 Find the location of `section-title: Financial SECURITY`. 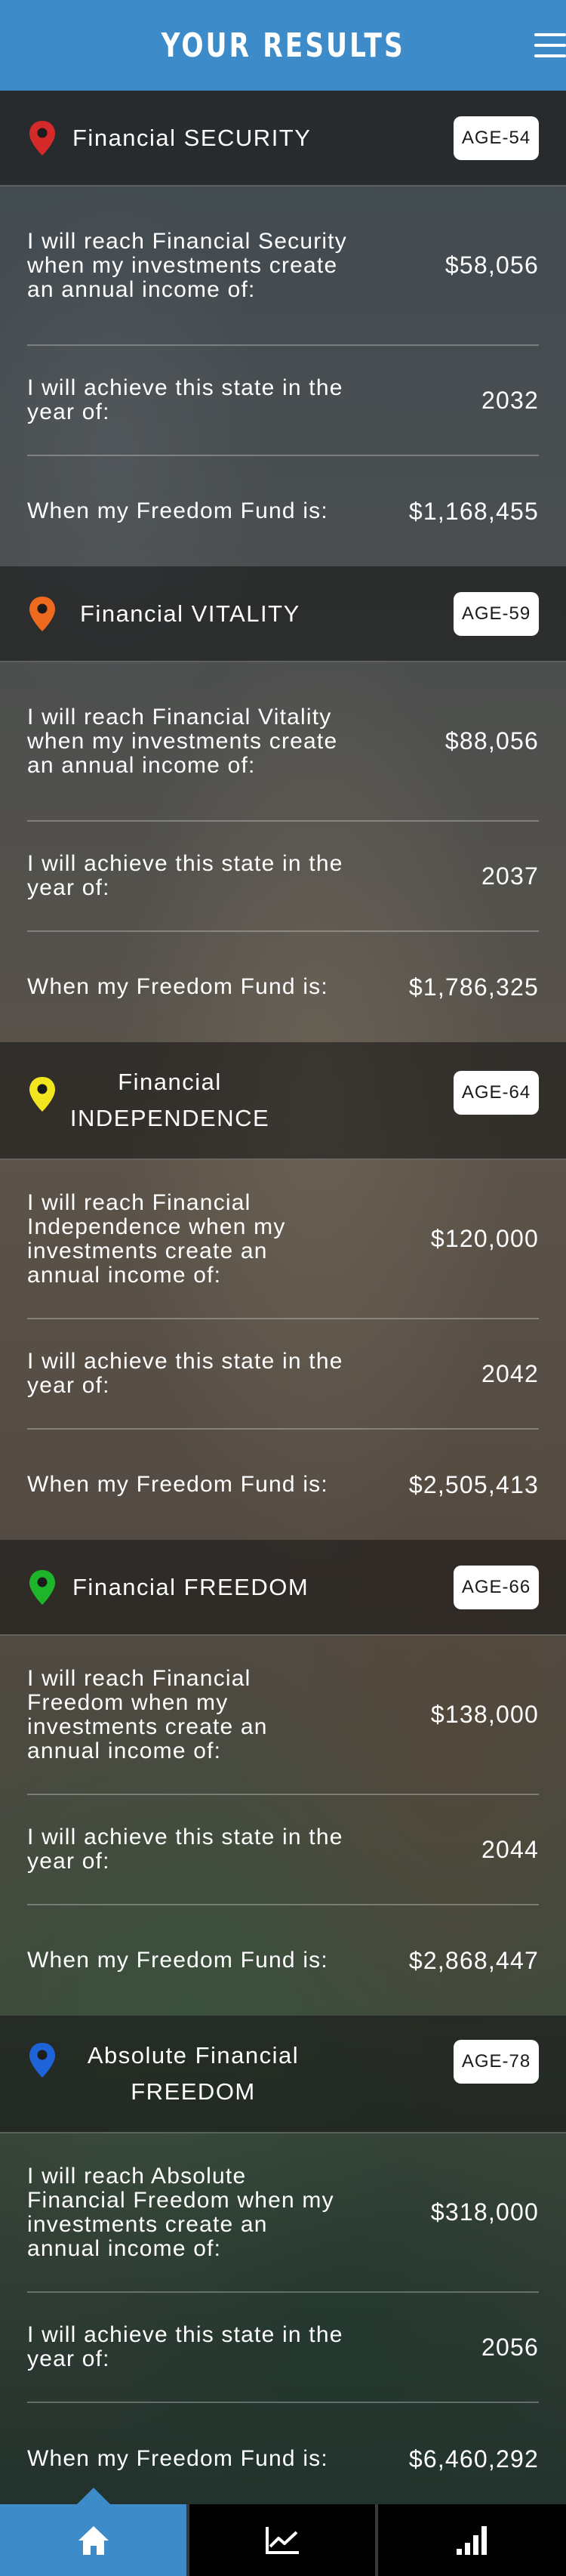

section-title: Financial SECURITY is located at coordinates (192, 137).